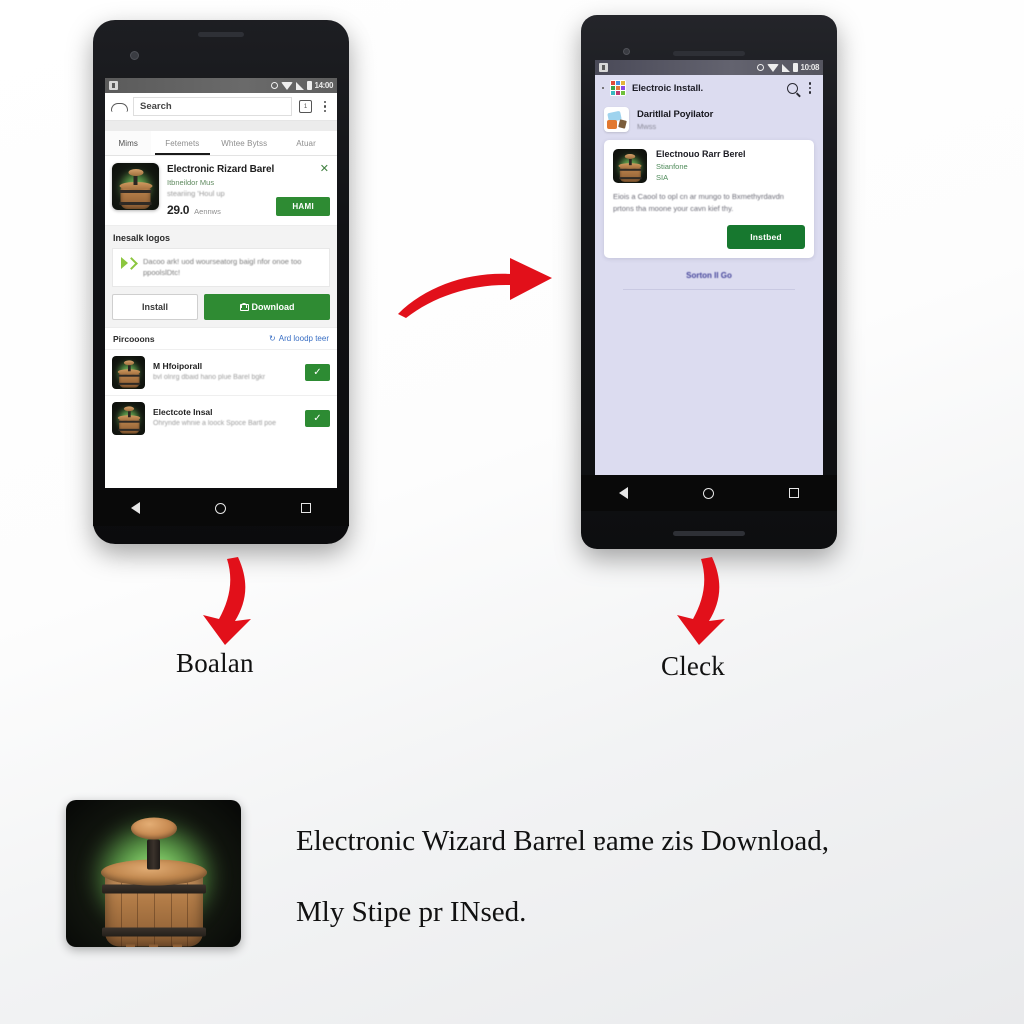 This screenshot has width=1024, height=1024. I want to click on tab-whtee-bytss: Whtee Bytss, so click(244, 143).